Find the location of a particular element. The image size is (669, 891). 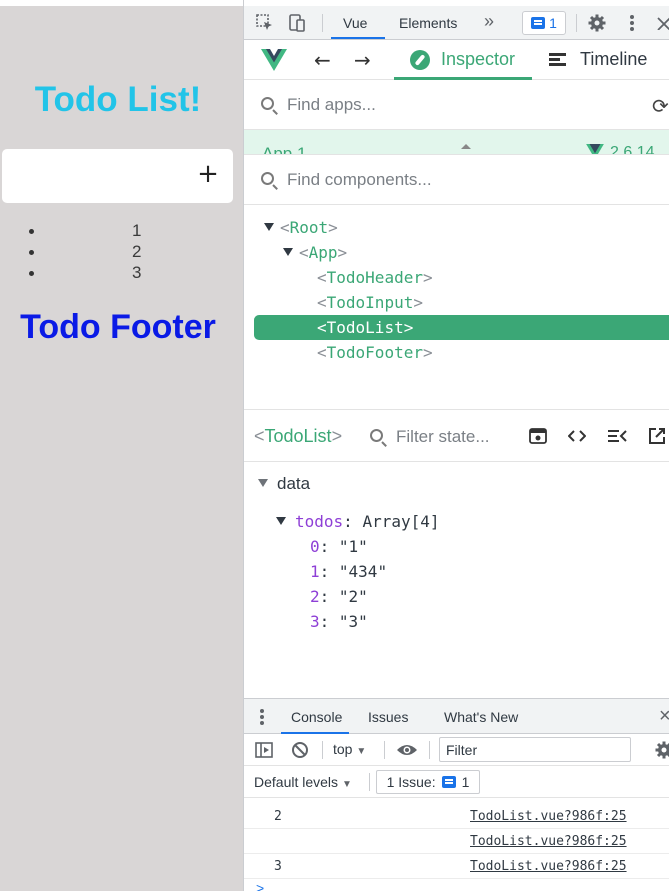

show-render-code-icon is located at coordinates (617, 436).